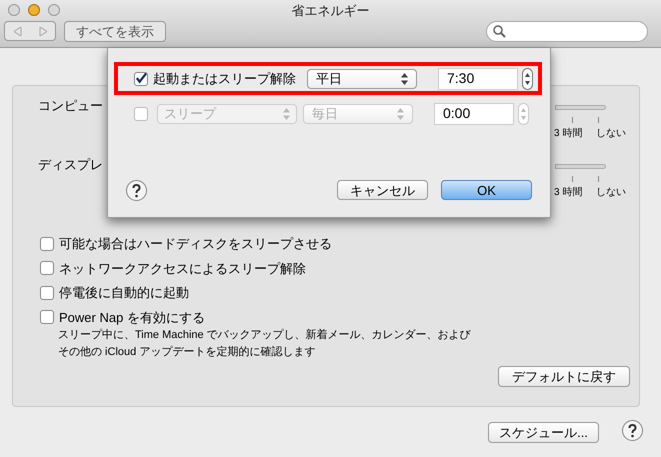 This screenshot has width=661, height=457. Describe the element at coordinates (34, 10) in the screenshot. I see `minimize-window-icon` at that location.